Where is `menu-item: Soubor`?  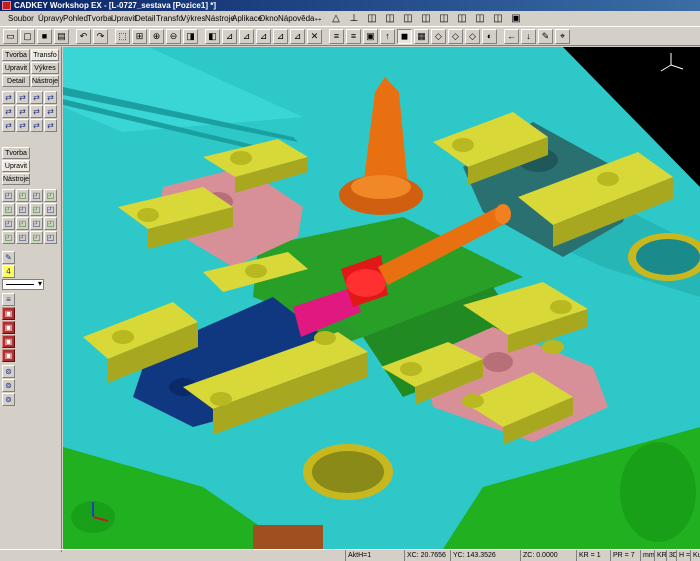 menu-item: Soubor is located at coordinates (21, 19).